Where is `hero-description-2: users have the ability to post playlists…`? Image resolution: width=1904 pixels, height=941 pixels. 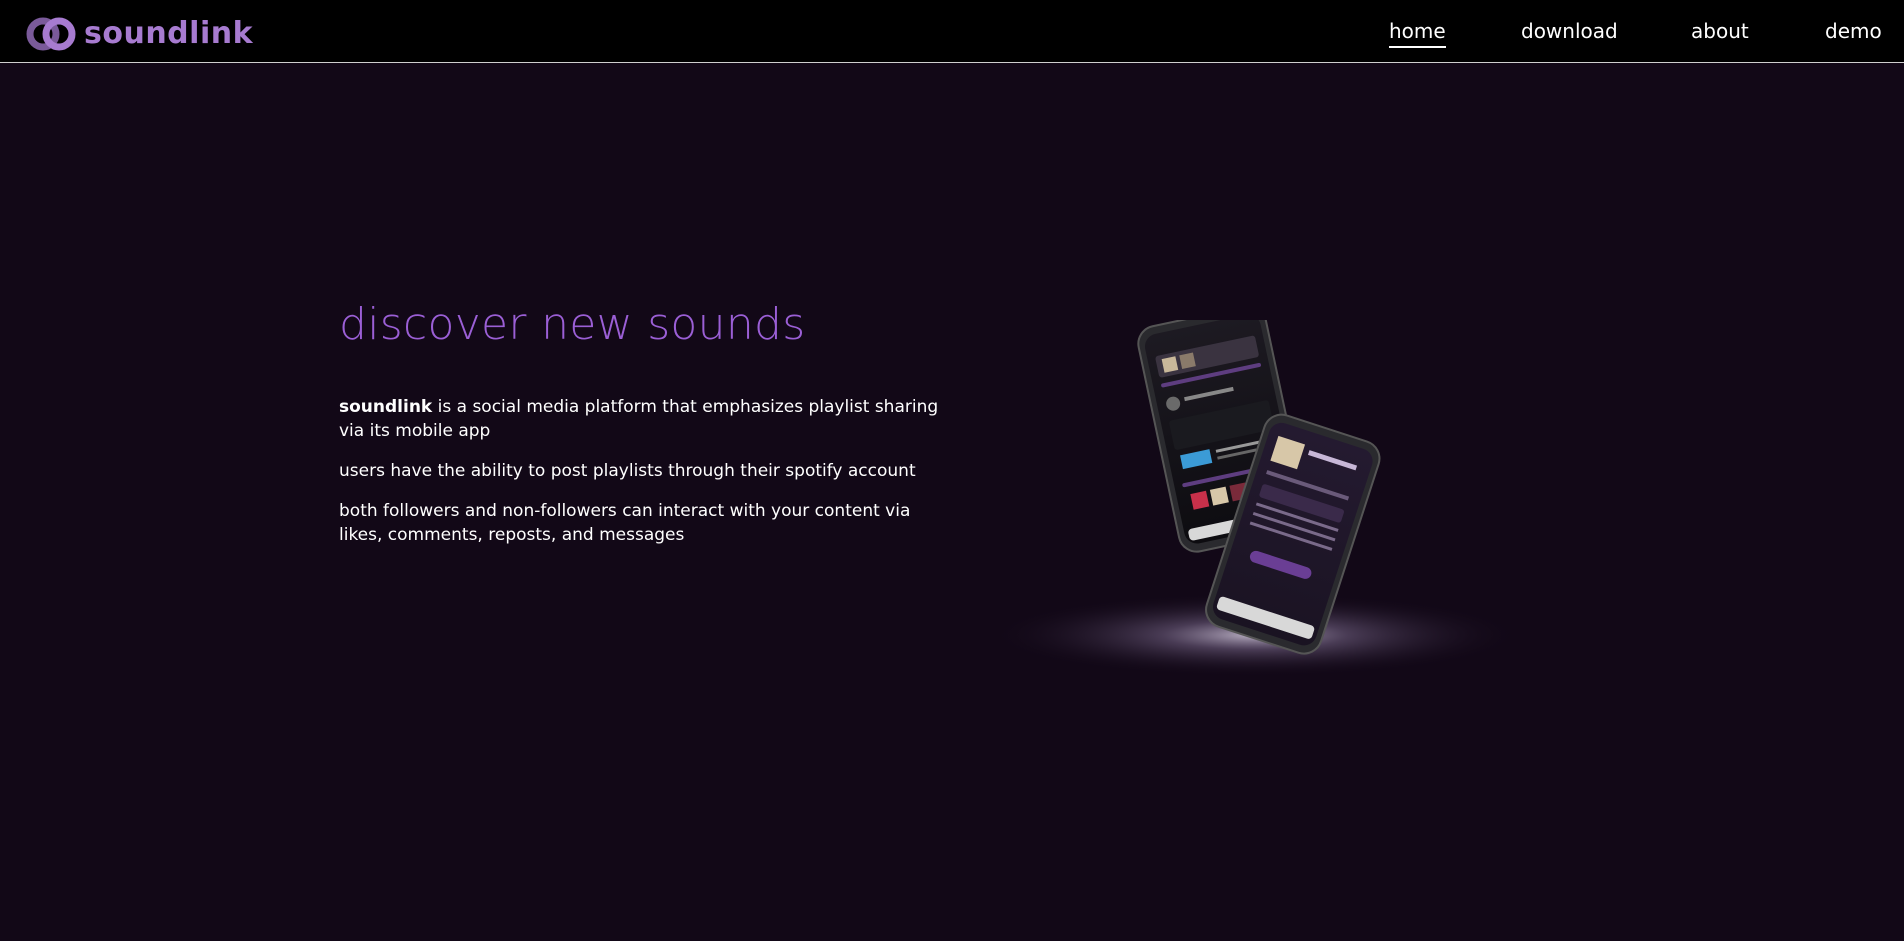 hero-description-2: users have the ability to post playlists… is located at coordinates (627, 471).